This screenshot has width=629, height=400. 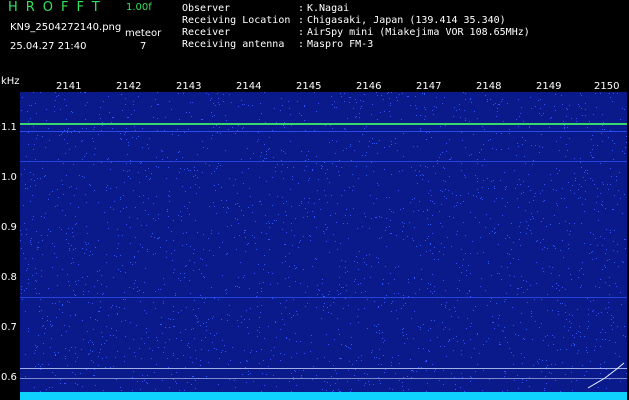 What do you see at coordinates (418, 32) in the screenshot?
I see `receiver-value: AirSpy mini (Miakejima VOR 108.65MHz)` at bounding box center [418, 32].